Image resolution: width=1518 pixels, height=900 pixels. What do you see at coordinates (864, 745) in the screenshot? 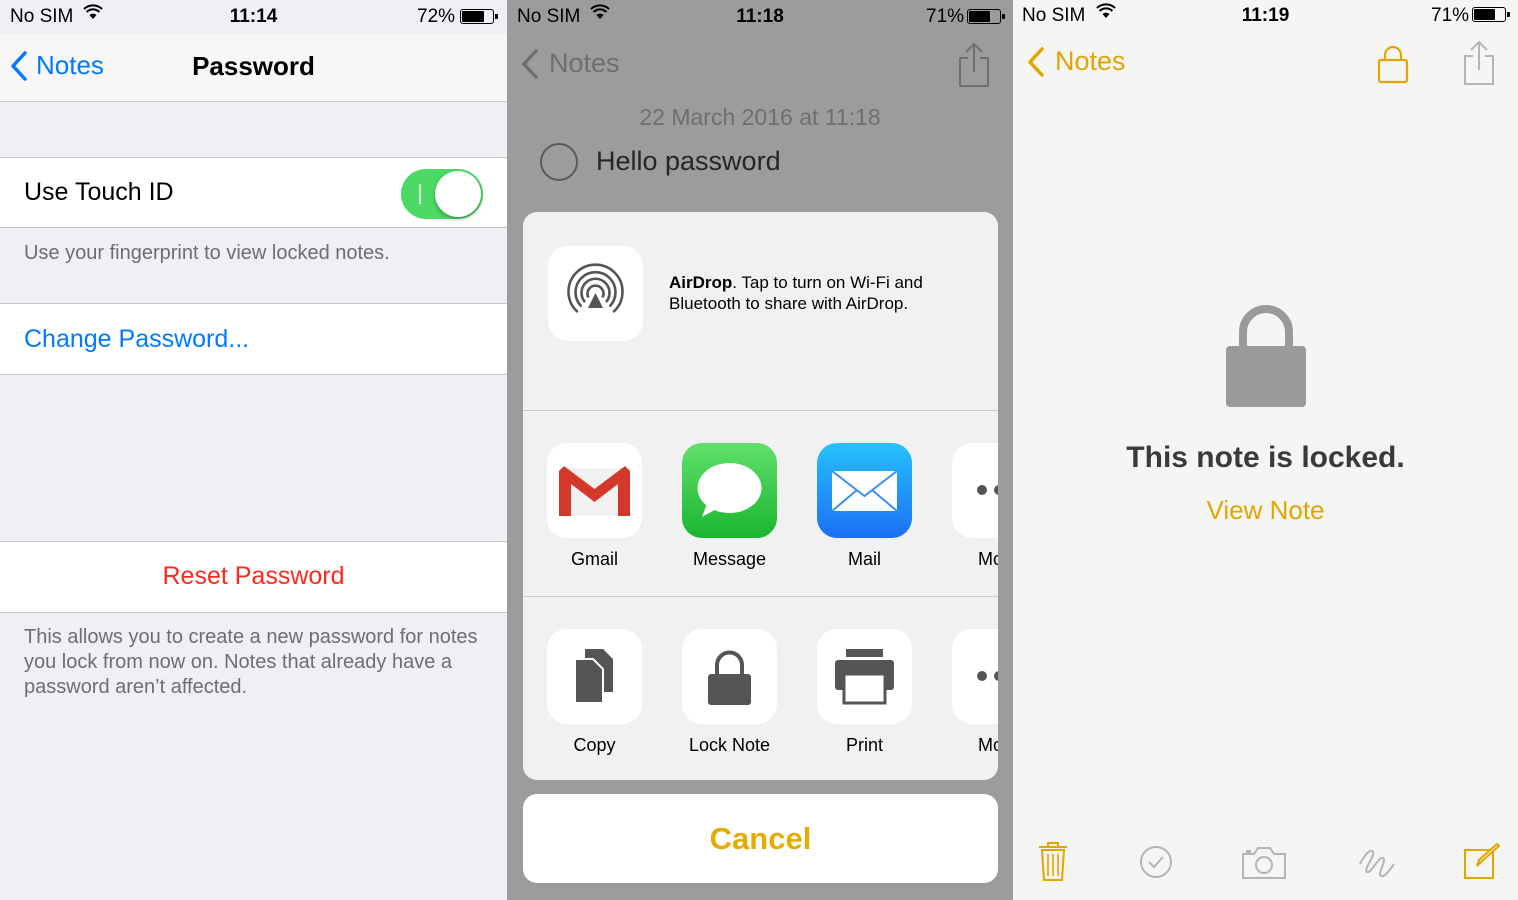
I see `action-label: Print` at bounding box center [864, 745].